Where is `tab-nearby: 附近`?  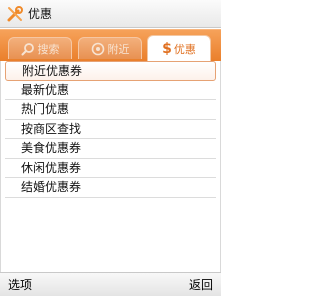
tab-nearby: 附近 is located at coordinates (110, 48).